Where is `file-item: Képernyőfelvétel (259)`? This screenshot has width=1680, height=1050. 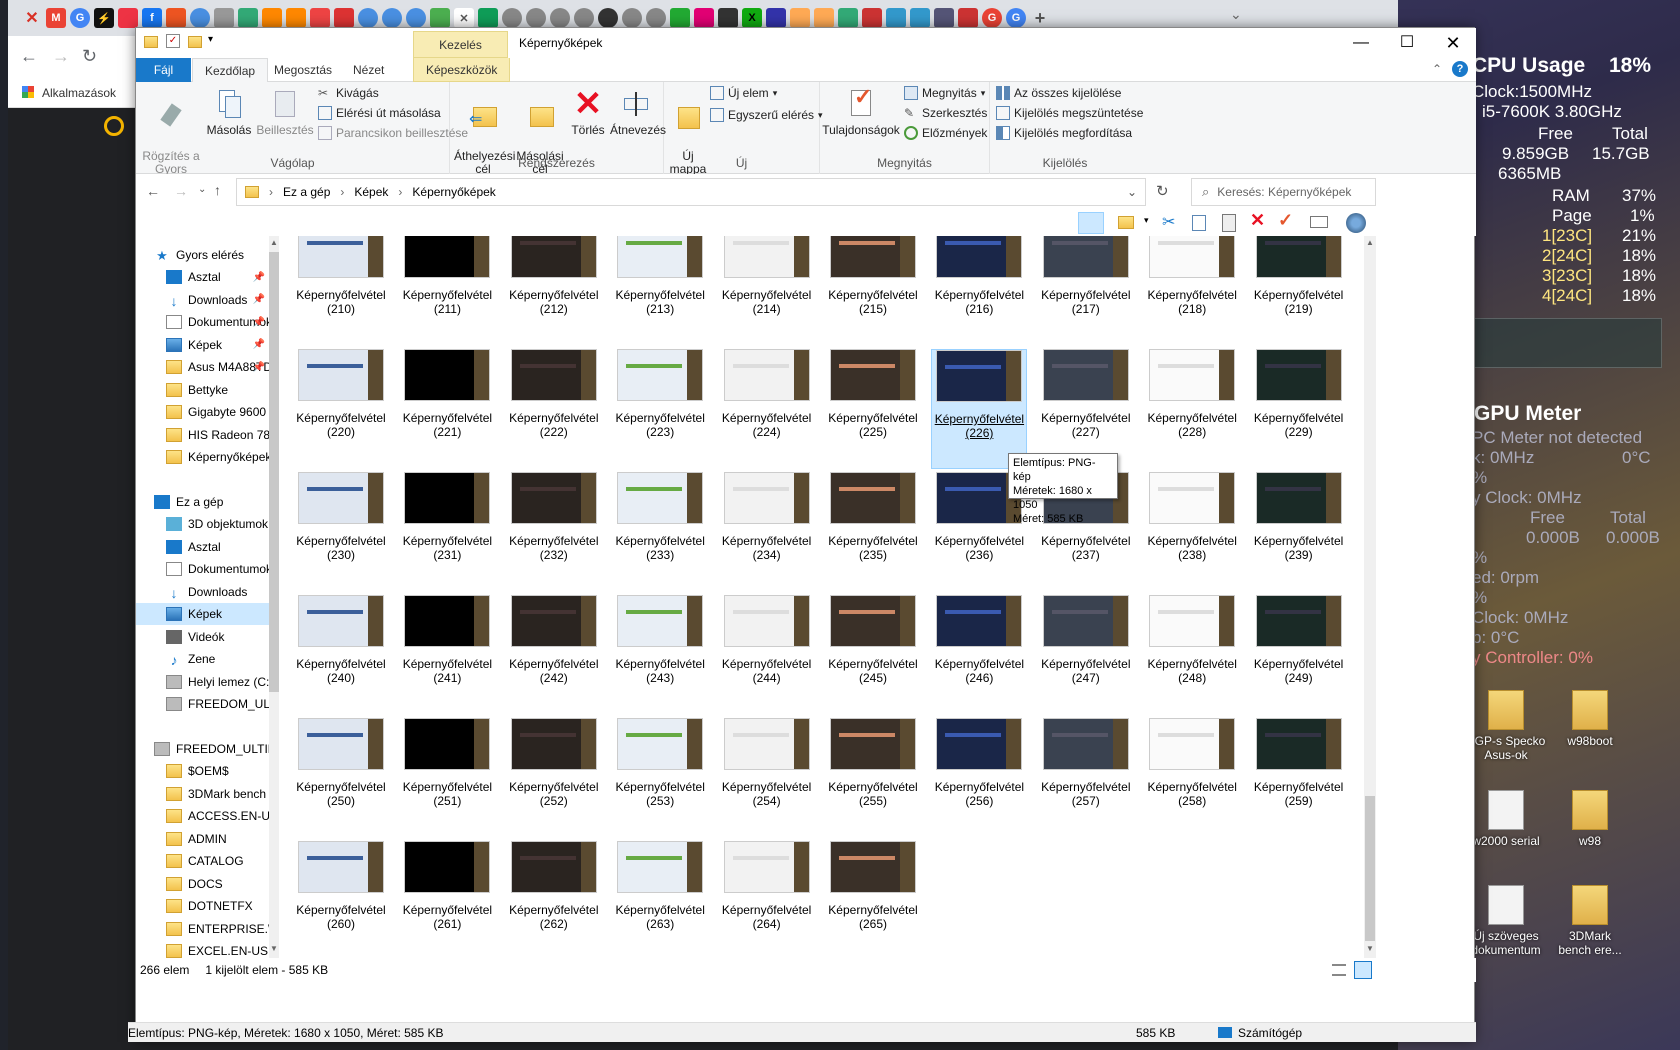 file-item: Képernyőfelvétel (259) is located at coordinates (1299, 778).